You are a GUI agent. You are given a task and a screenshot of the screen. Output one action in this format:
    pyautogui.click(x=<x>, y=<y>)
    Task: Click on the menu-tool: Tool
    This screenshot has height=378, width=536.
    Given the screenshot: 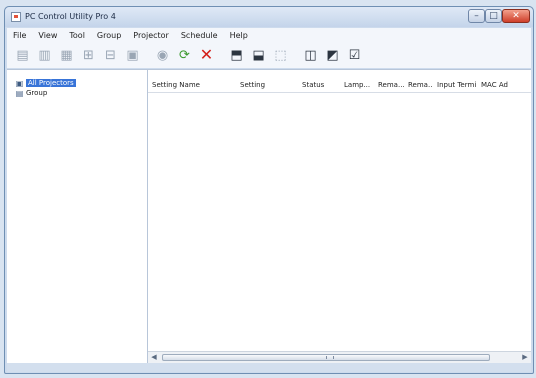 What is the action you would take?
    pyautogui.click(x=77, y=35)
    